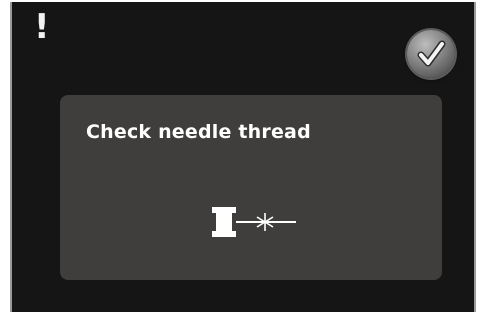 The width and height of the screenshot is (484, 314). What do you see at coordinates (42, 27) in the screenshot?
I see `exclamation-icon: !` at bounding box center [42, 27].